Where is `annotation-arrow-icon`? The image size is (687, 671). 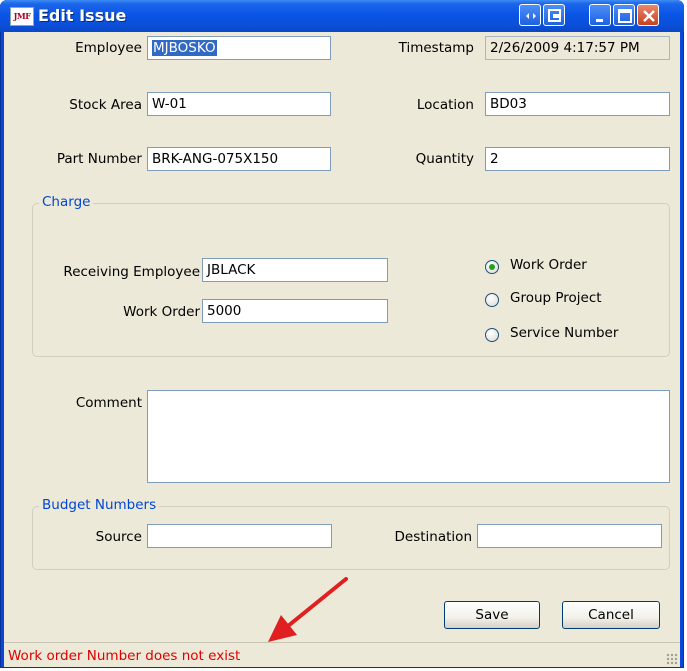 annotation-arrow-icon is located at coordinates (308, 609).